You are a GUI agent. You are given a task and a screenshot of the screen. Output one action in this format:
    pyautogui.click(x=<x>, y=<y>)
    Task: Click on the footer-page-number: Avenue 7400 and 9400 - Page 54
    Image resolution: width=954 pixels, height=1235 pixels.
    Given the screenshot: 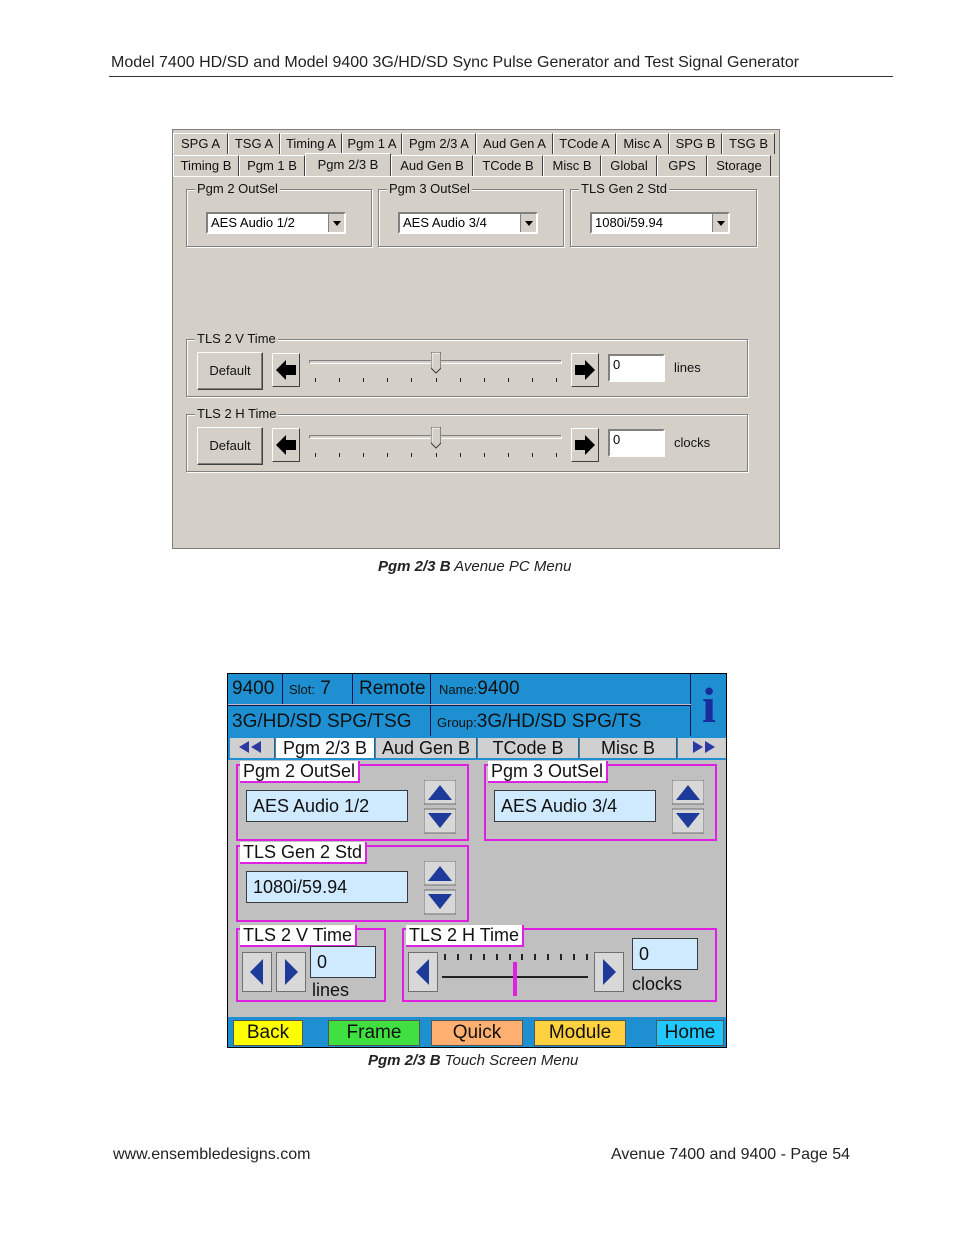 What is the action you would take?
    pyautogui.click(x=731, y=1154)
    